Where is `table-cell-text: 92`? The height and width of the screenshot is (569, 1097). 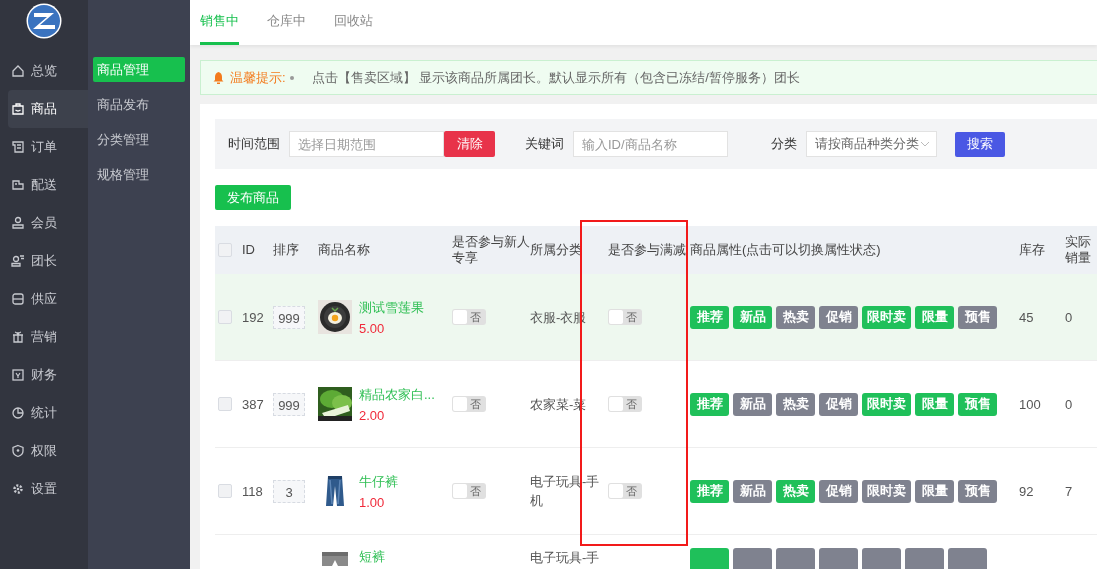
table-cell-text: 92 is located at coordinates (1026, 491).